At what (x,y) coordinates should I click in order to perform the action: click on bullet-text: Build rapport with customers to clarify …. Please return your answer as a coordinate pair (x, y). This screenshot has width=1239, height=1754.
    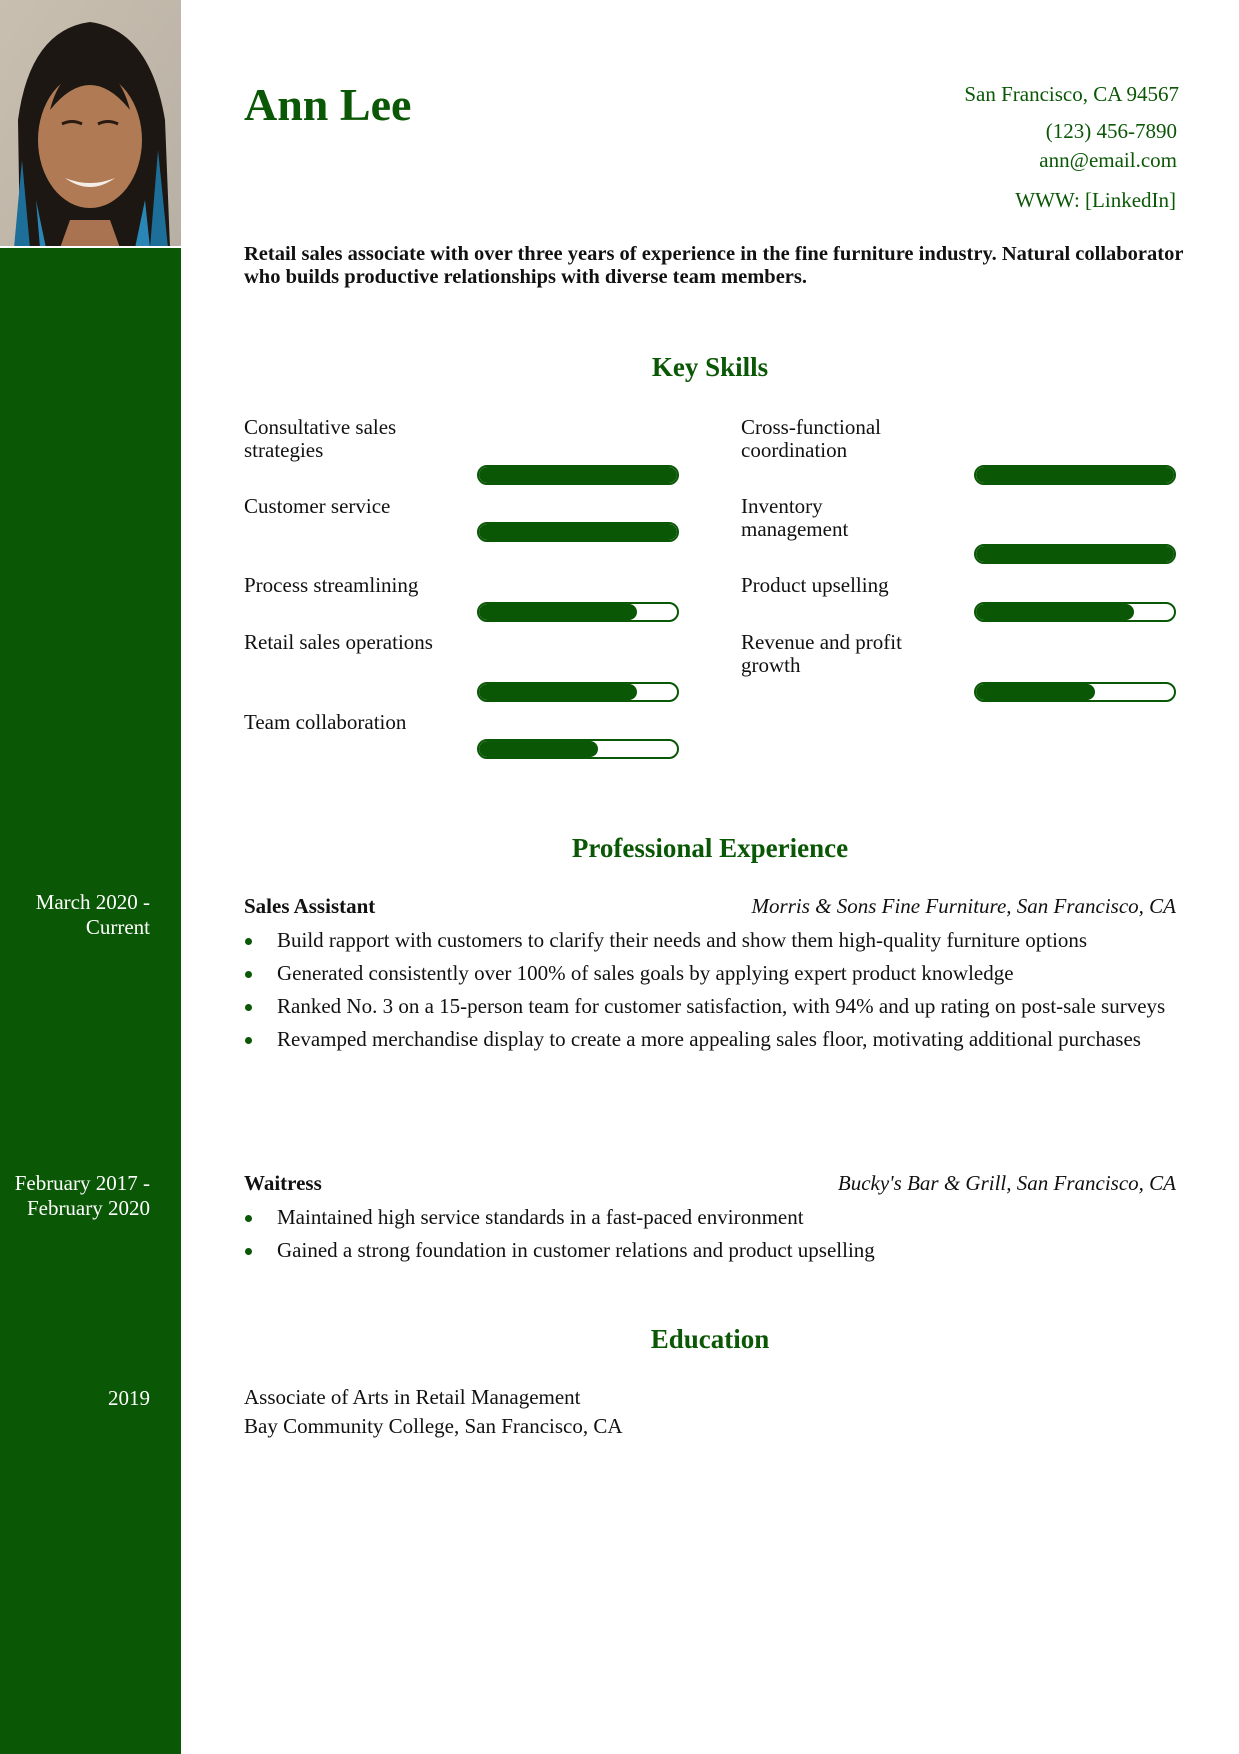
    Looking at the image, I should click on (682, 940).